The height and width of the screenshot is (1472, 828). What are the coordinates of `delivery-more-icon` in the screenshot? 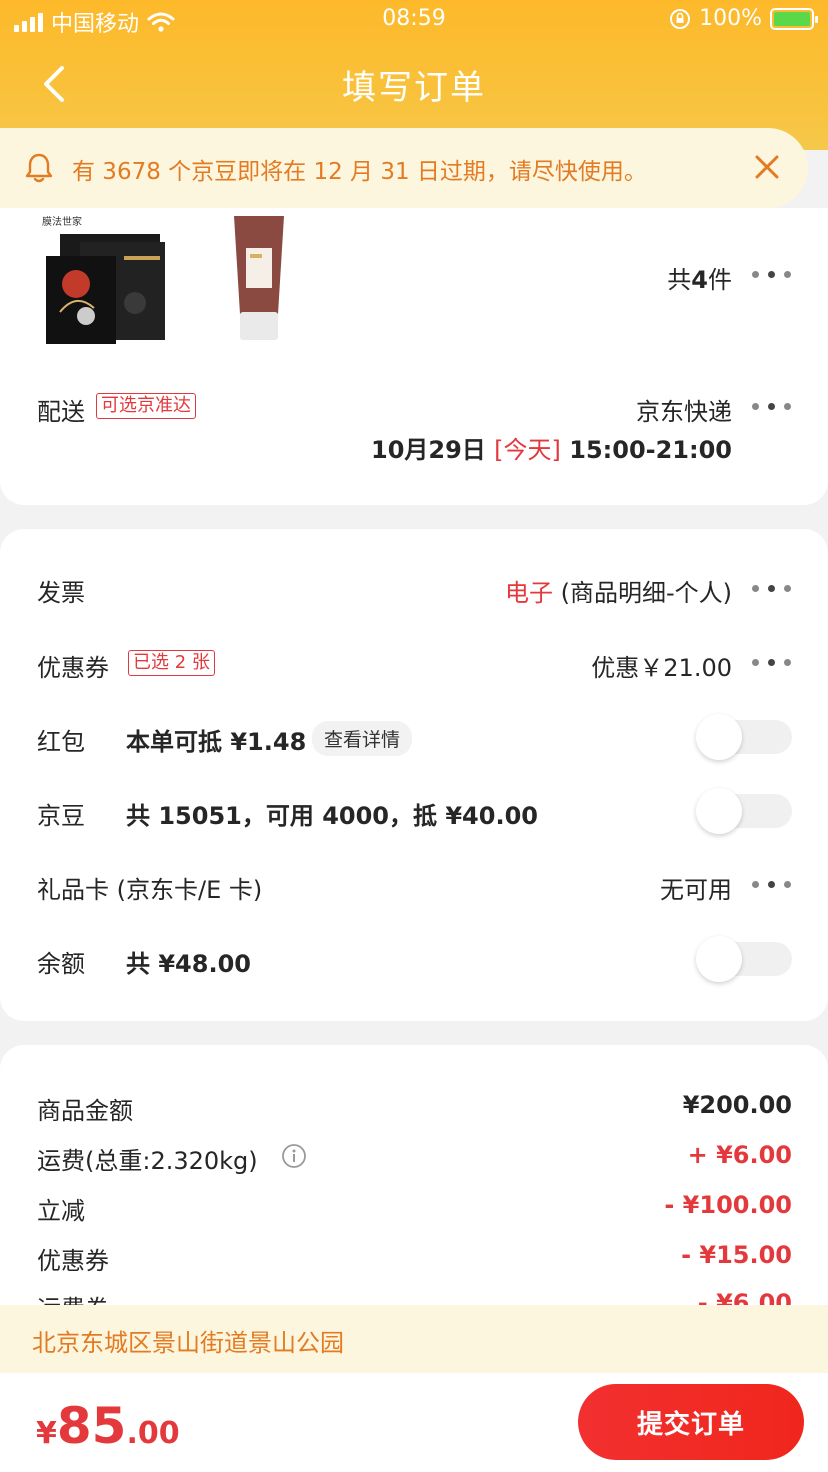 It's located at (772, 407).